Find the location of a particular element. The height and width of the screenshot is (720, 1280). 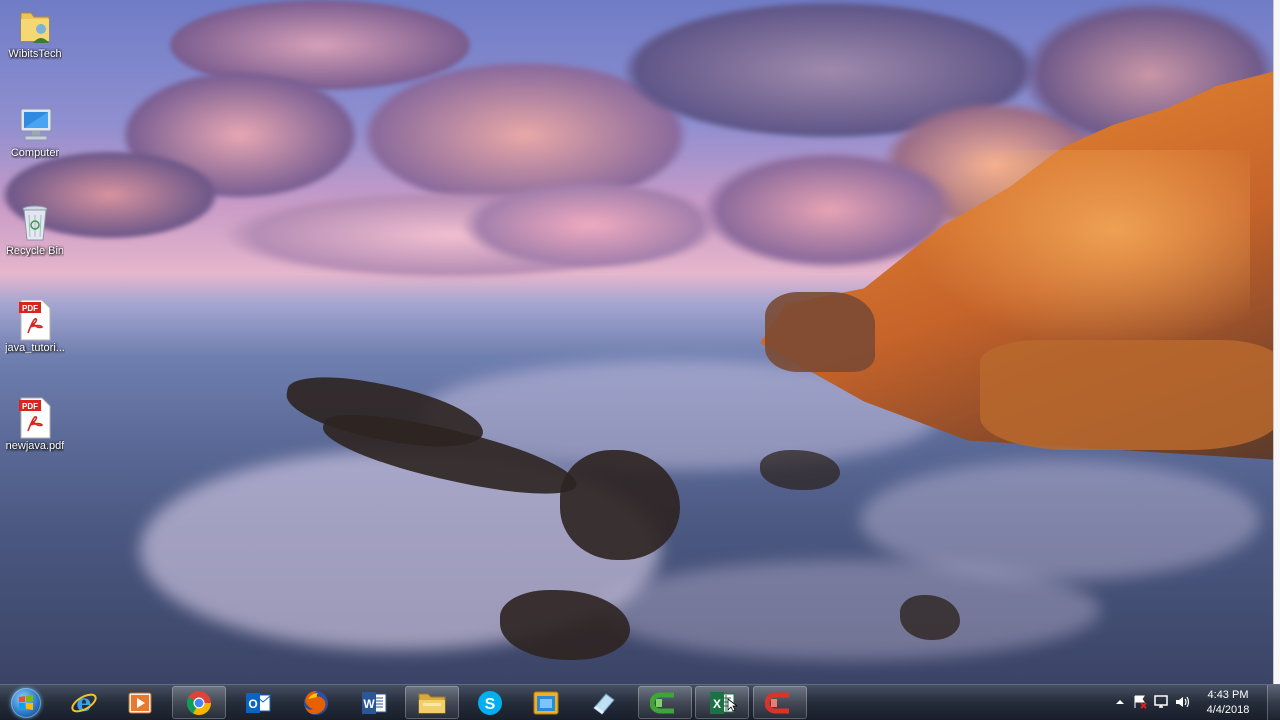

clock-date: 4/4/2018 is located at coordinates (1228, 710).